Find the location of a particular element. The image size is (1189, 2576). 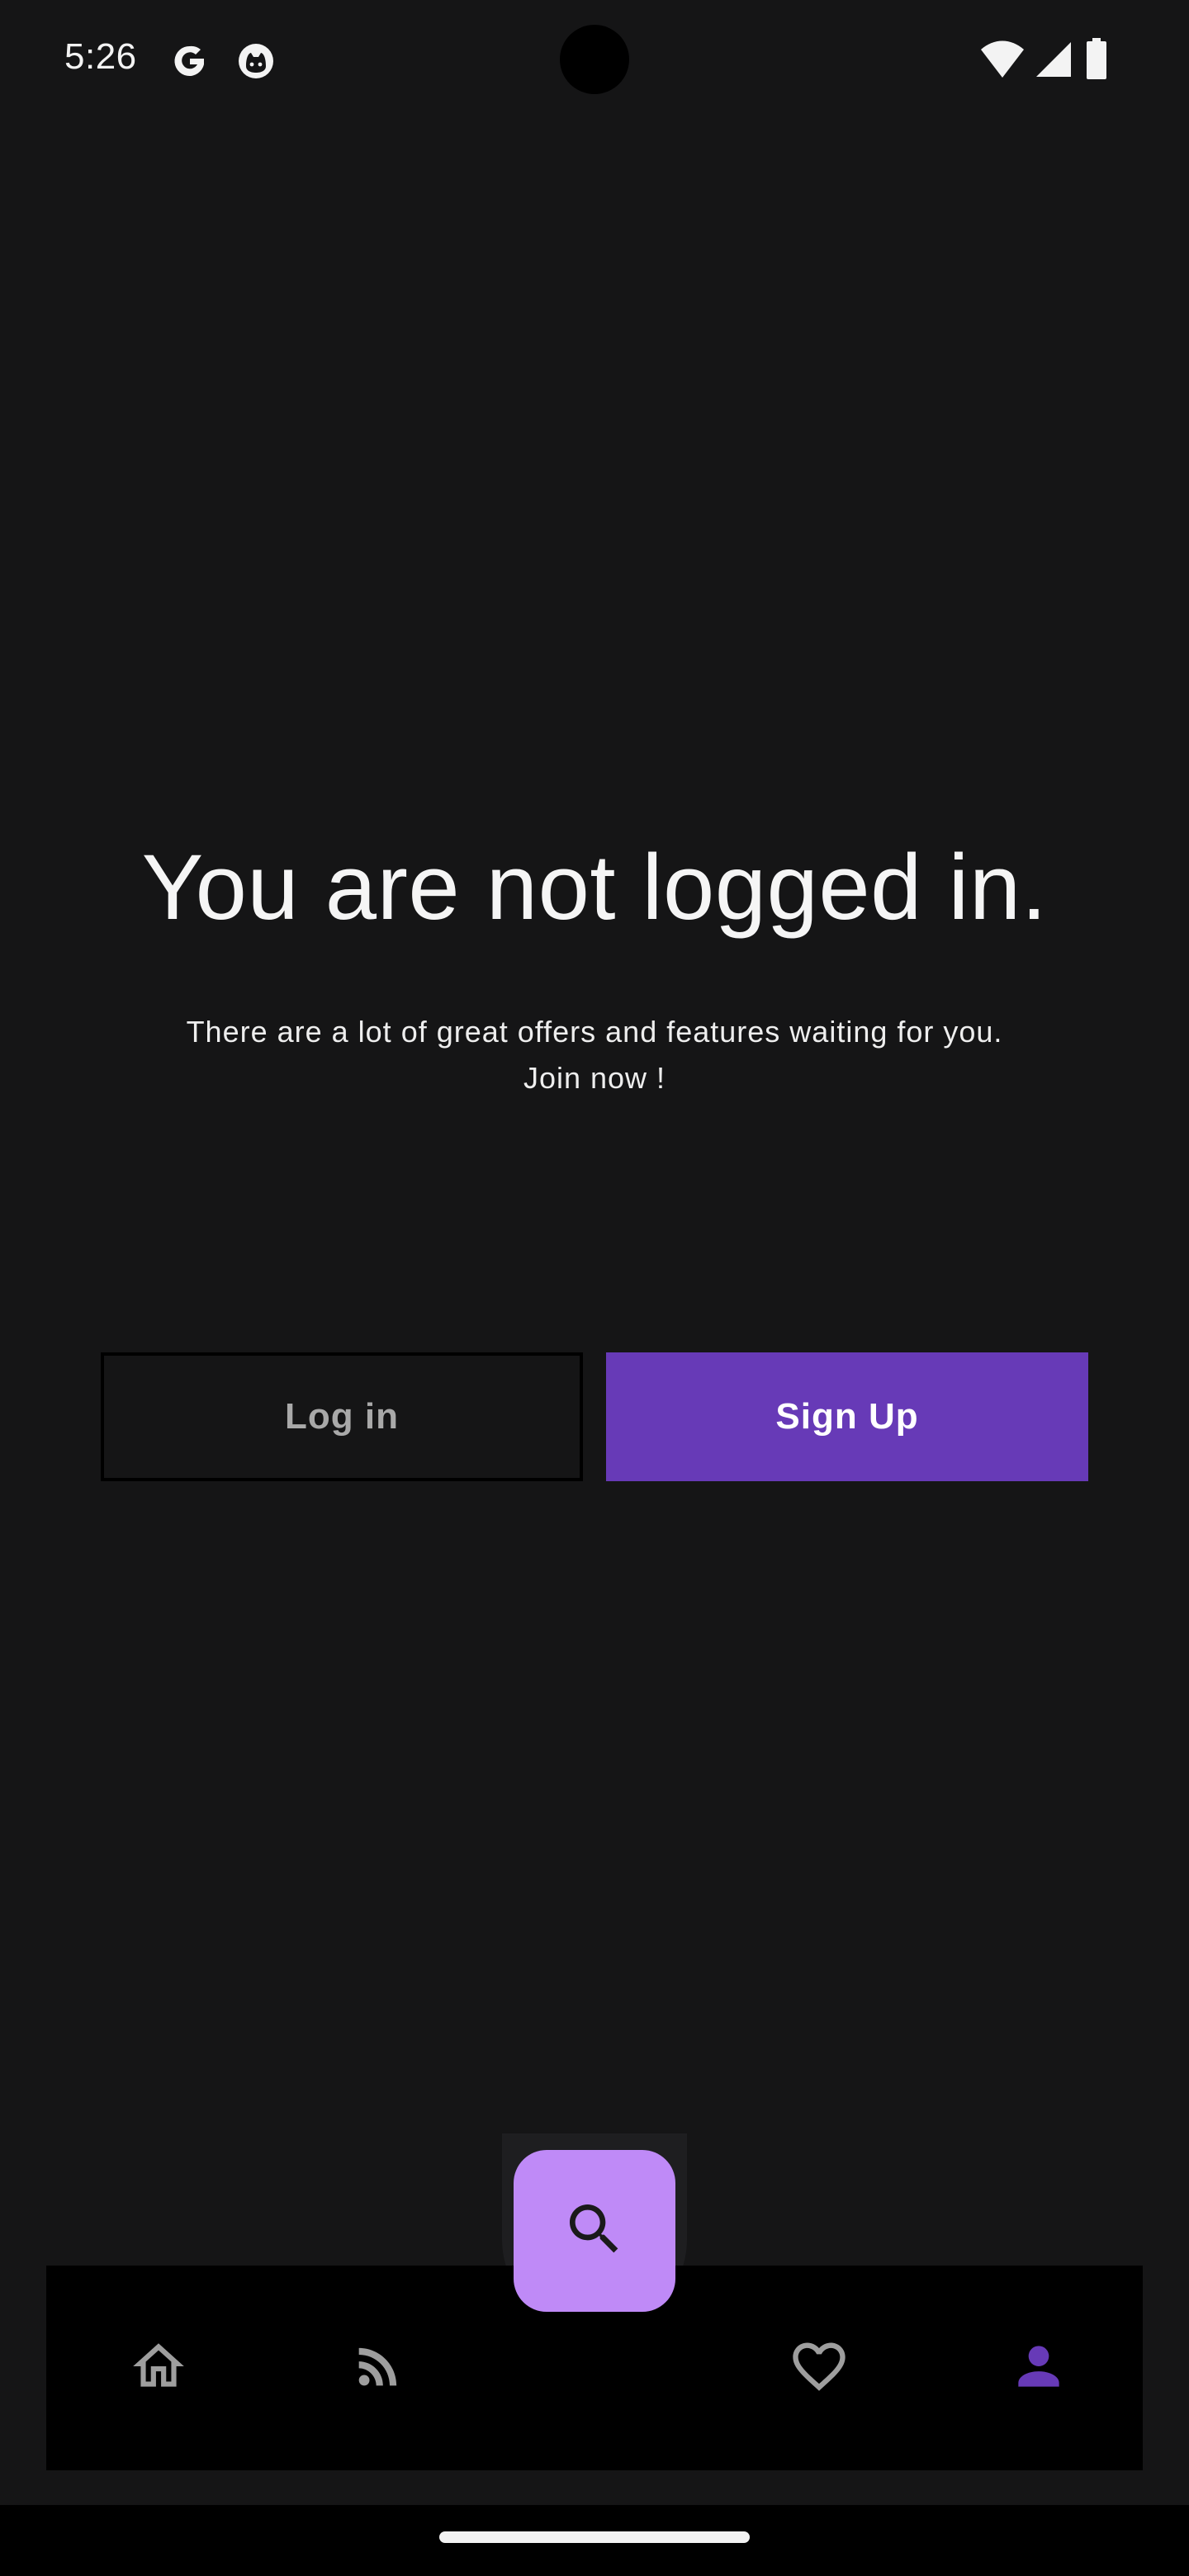

wifi-icon is located at coordinates (1002, 60).